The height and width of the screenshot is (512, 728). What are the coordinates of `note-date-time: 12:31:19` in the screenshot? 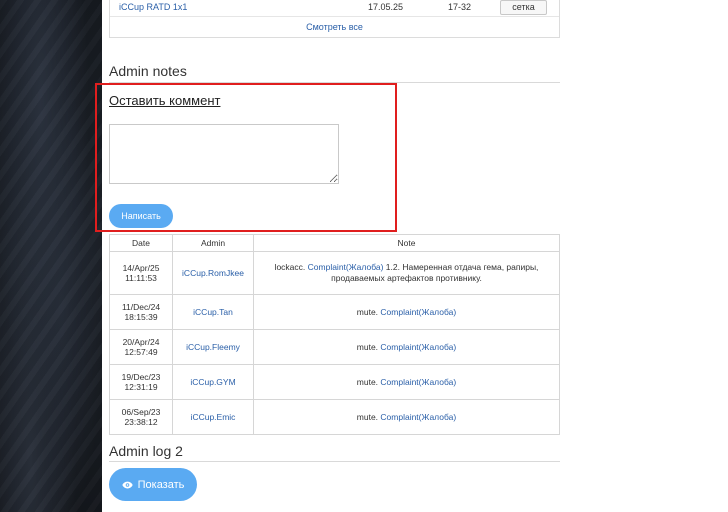 It's located at (141, 387).